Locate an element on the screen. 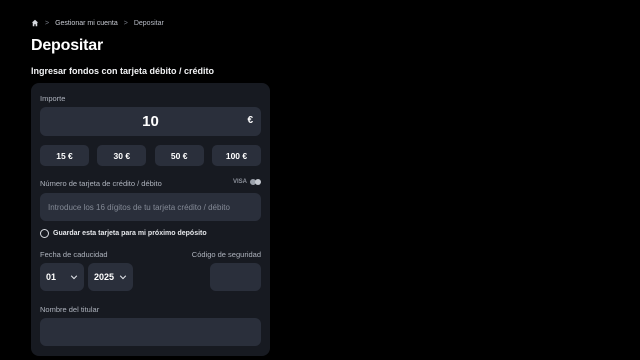 This screenshot has width=640, height=360. card-brands: VISA is located at coordinates (247, 182).